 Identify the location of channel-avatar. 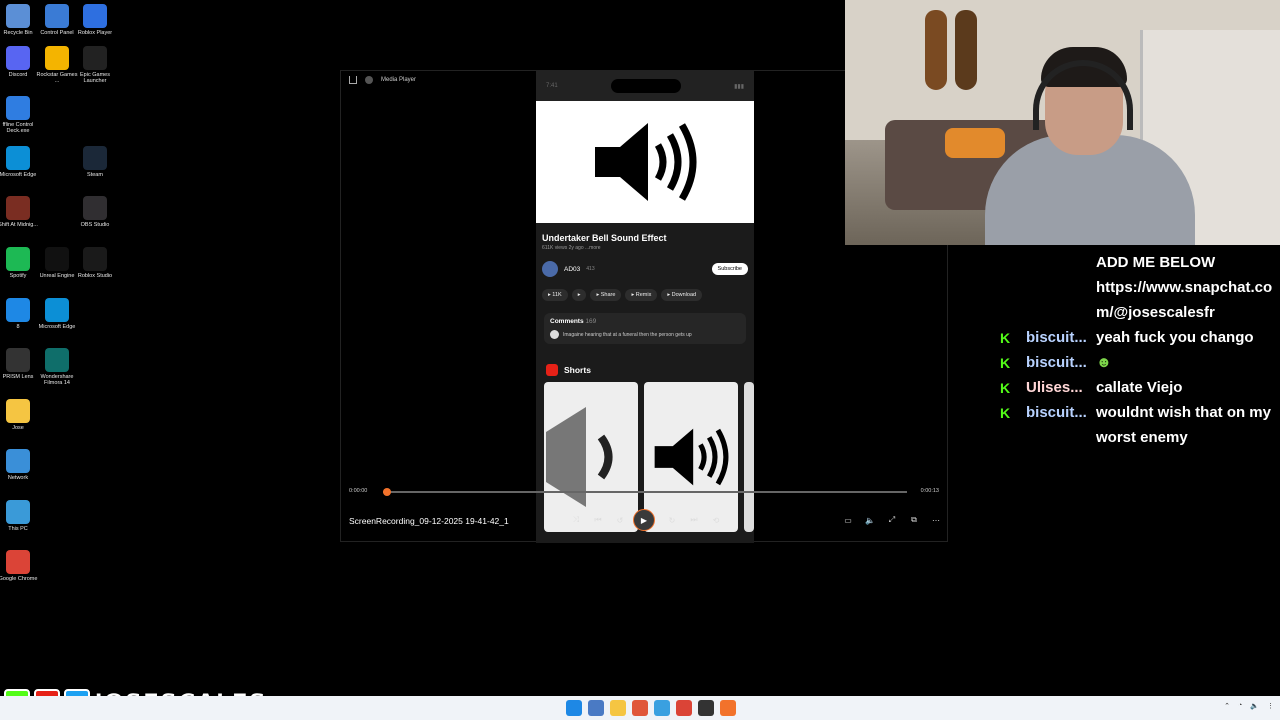
(550, 269).